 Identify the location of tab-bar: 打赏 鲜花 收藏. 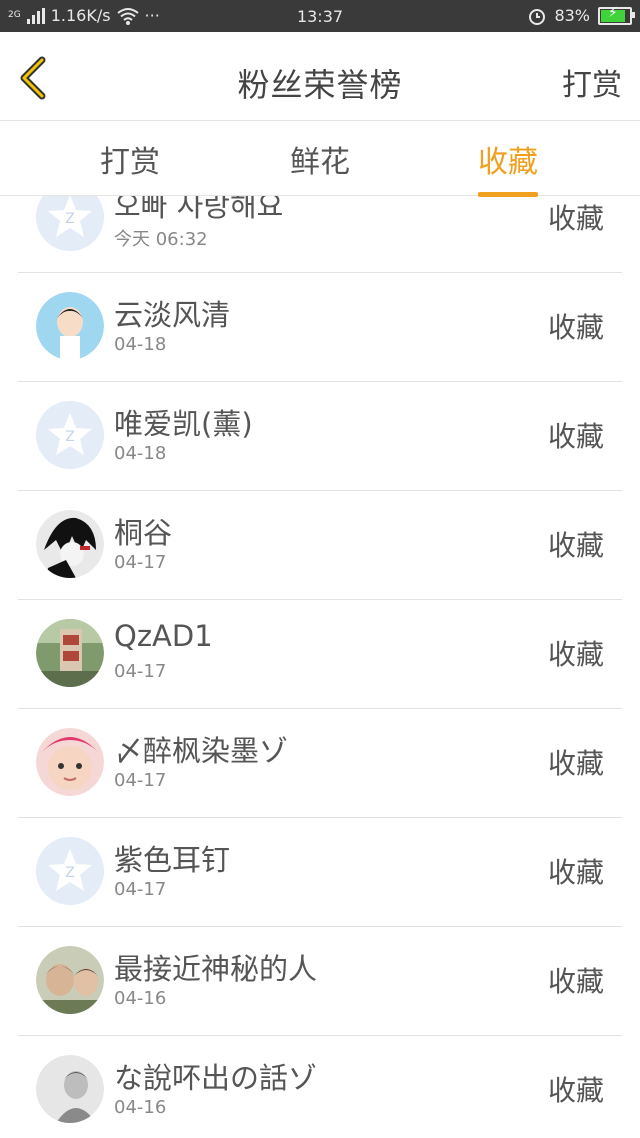
(320, 159).